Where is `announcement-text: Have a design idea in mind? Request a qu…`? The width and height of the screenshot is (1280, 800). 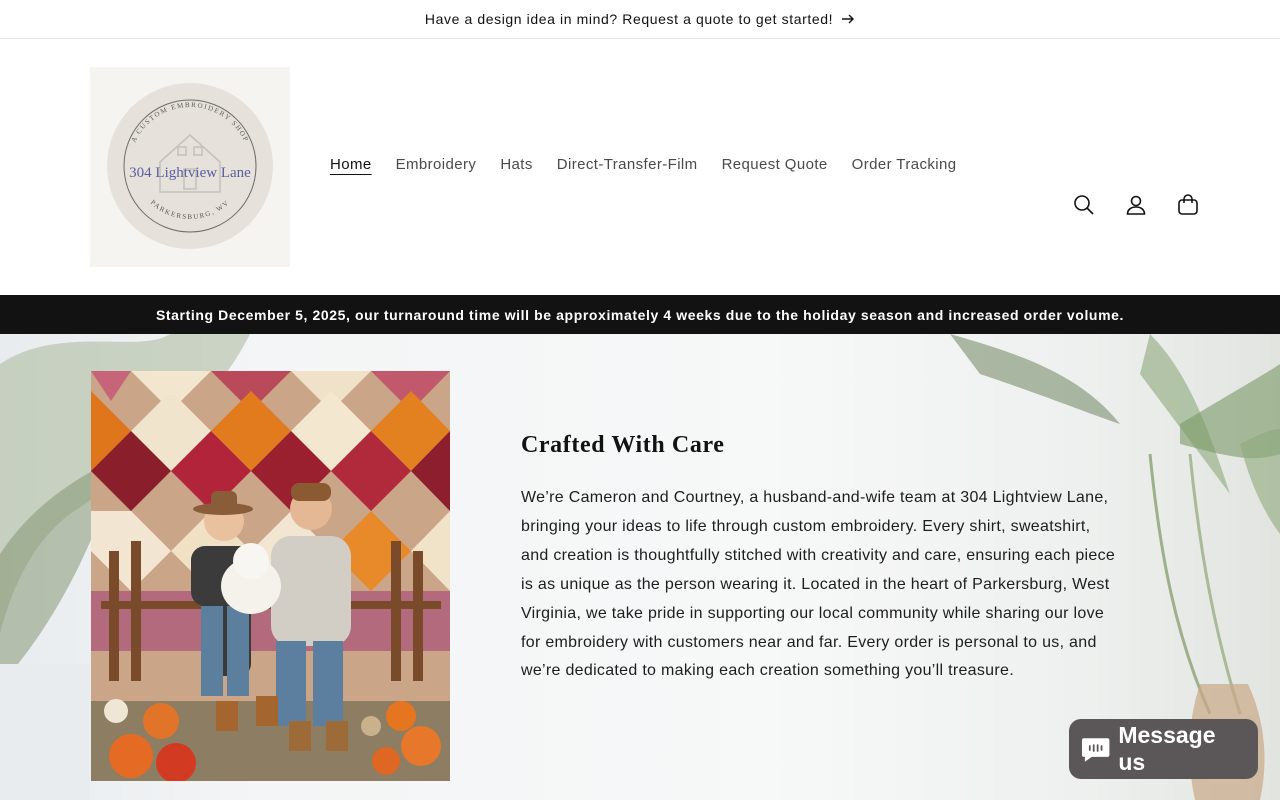
announcement-text: Have a design idea in mind? Request a qu… is located at coordinates (629, 19).